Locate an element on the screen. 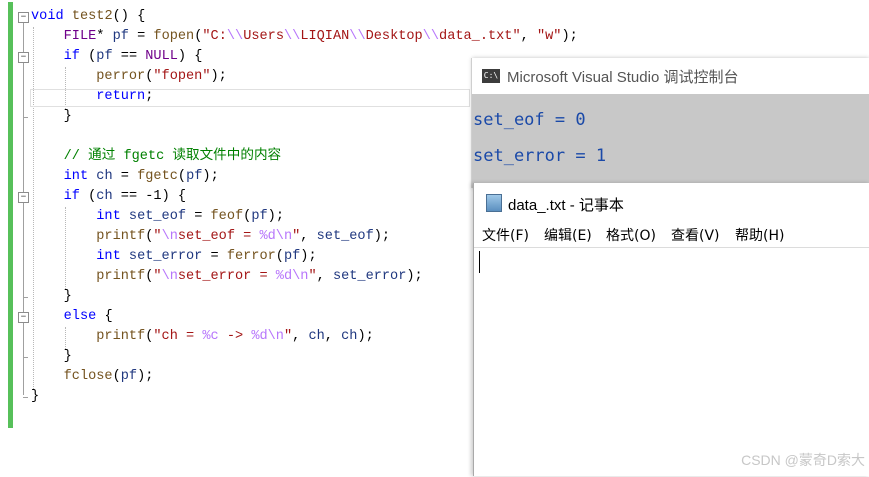 The height and width of the screenshot is (477, 869). console-titlebar: C:\ Microsoft Visual Studio 调试控制台 is located at coordinates (670, 76).